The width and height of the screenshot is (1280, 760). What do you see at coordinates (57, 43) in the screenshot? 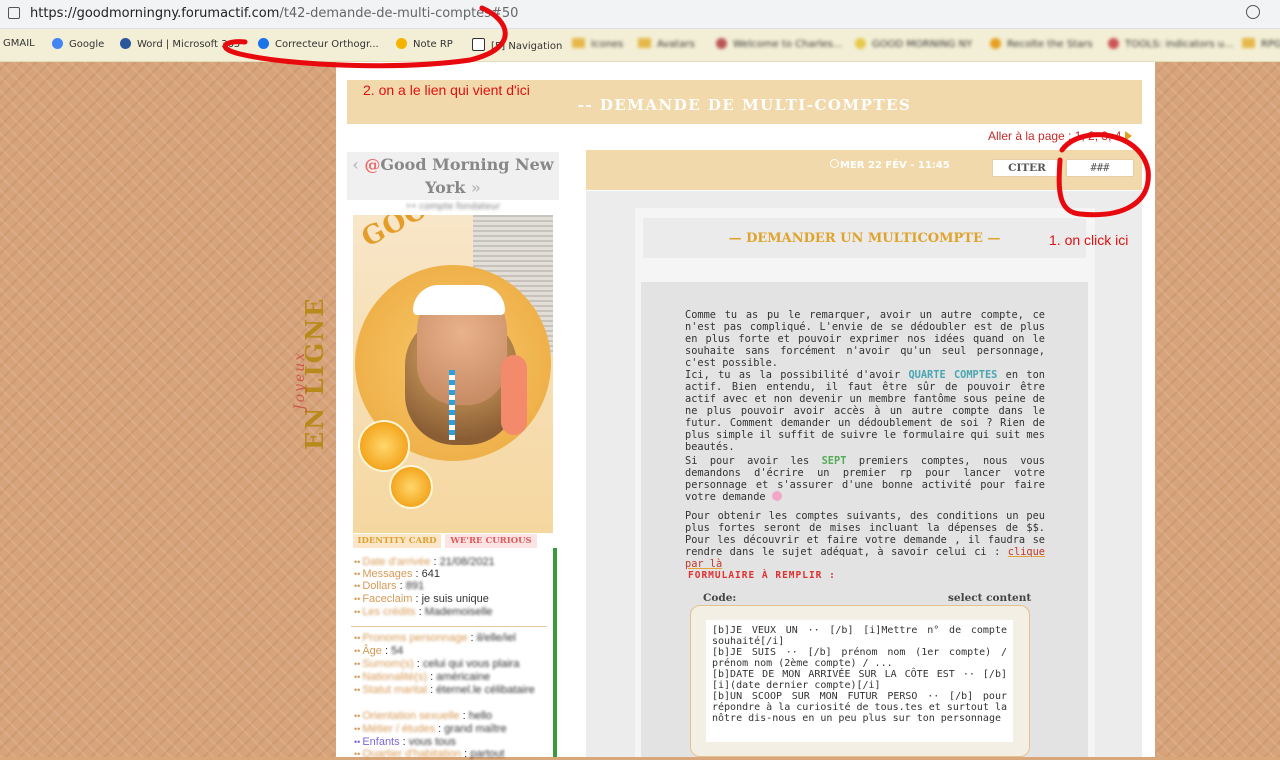
I see `google-icon` at bounding box center [57, 43].